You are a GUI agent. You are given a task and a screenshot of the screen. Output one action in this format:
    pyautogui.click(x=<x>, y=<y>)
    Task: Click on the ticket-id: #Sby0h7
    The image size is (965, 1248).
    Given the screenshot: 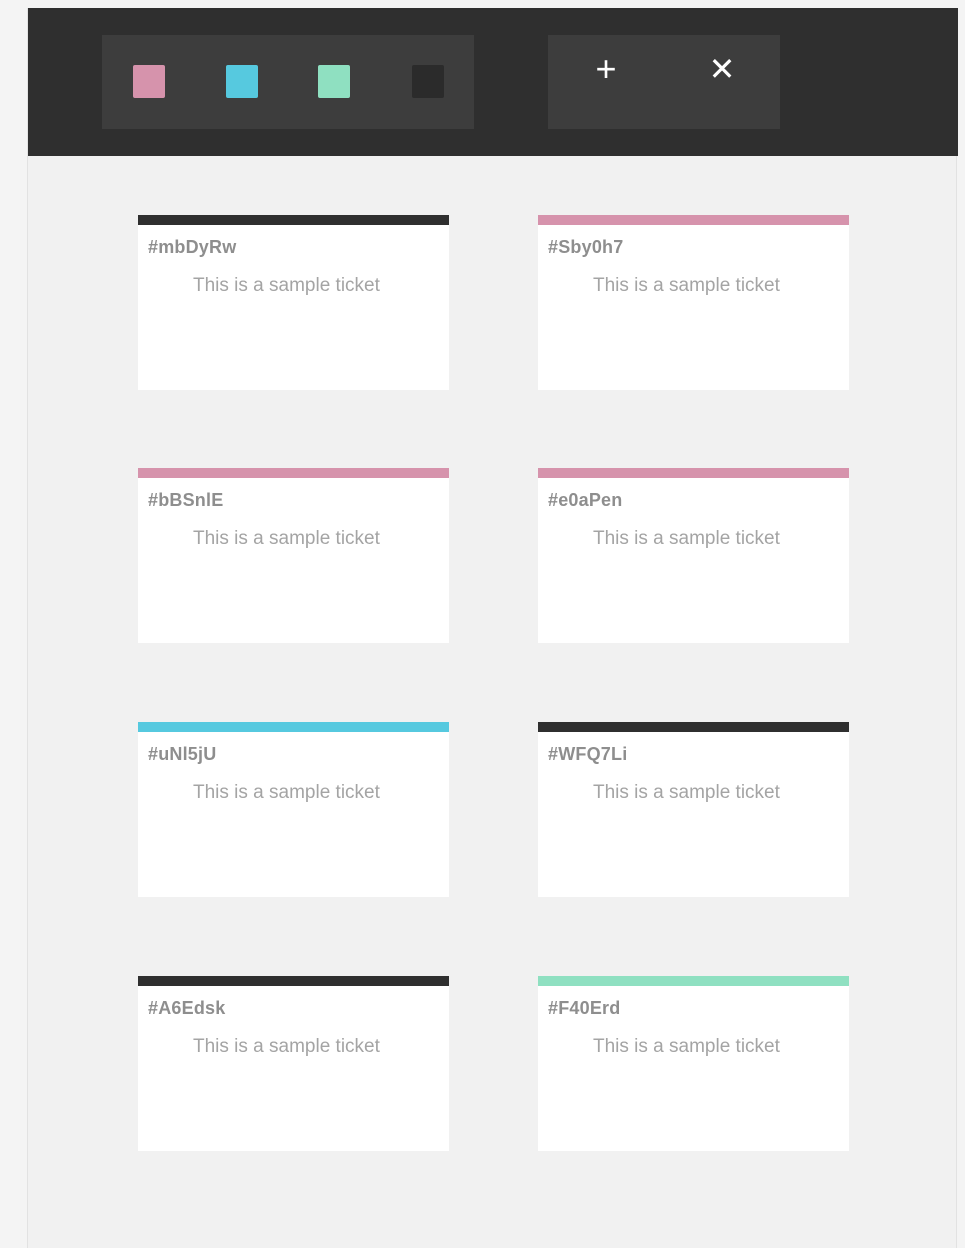 What is the action you would take?
    pyautogui.click(x=586, y=247)
    